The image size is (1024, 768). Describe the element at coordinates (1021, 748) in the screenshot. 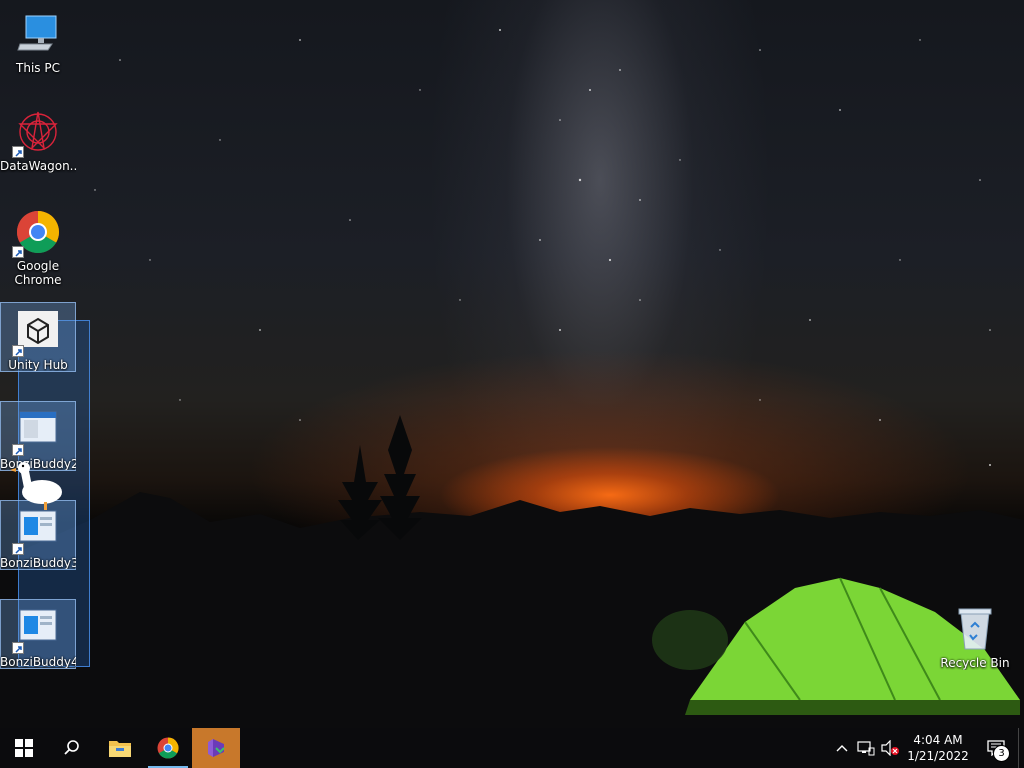

I see `show-desktop-button` at that location.